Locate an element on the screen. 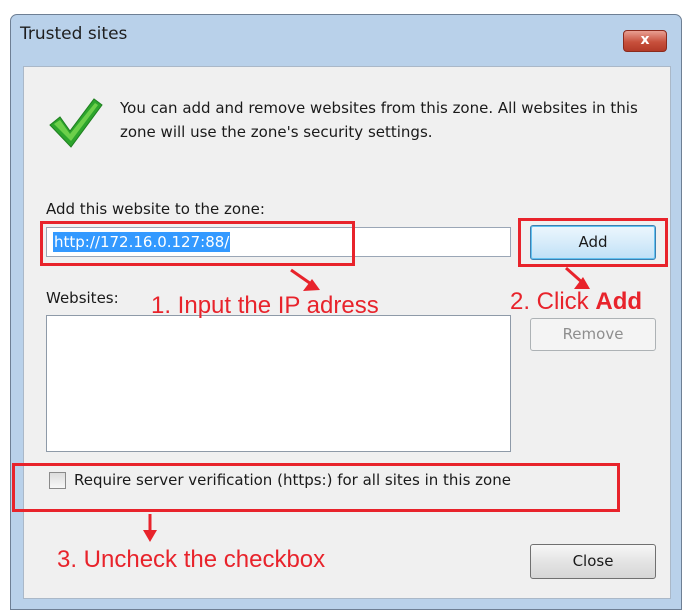 The height and width of the screenshot is (612, 687). annotation-step2: 2. Click Add is located at coordinates (576, 302).